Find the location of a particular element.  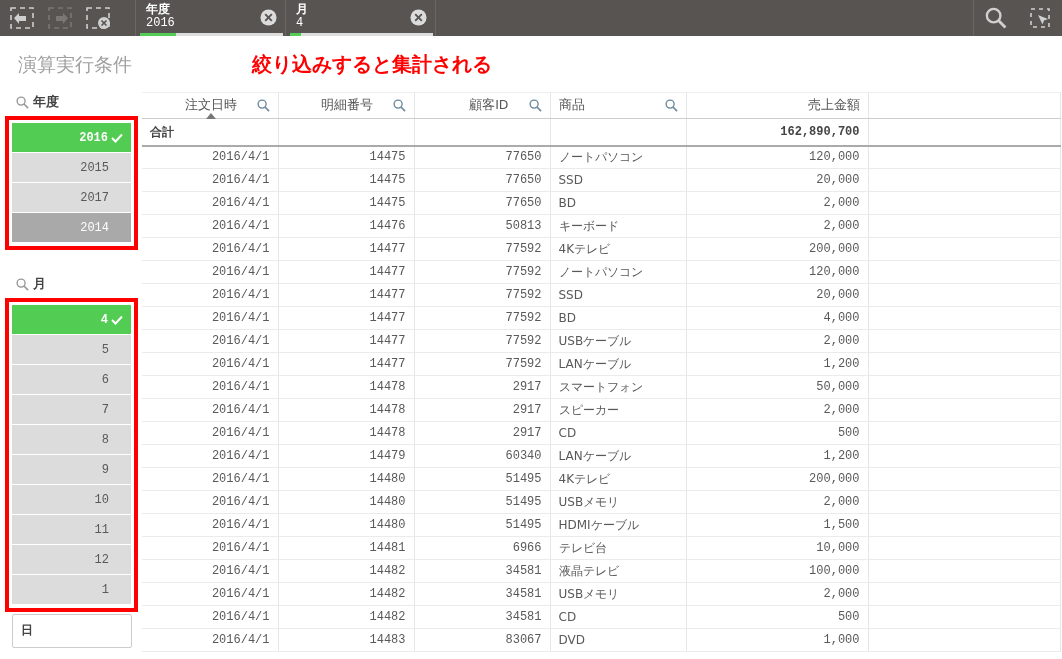

total-value: 162,890,700 is located at coordinates (777, 132).